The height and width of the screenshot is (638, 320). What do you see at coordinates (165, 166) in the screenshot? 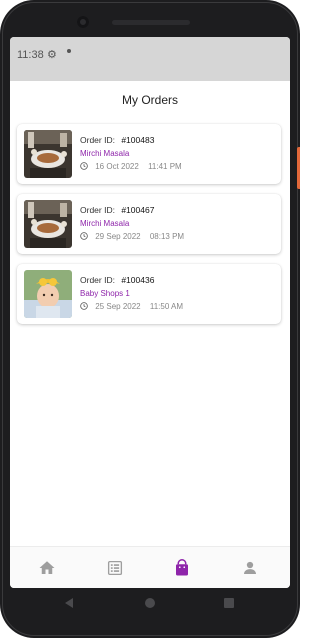
I see `order-time: 11:41 PM` at bounding box center [165, 166].